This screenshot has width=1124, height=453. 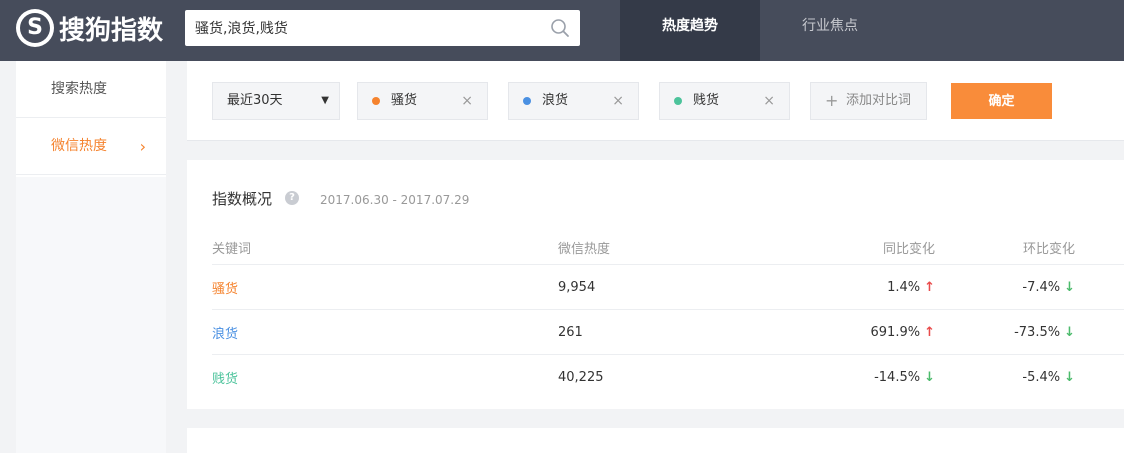 What do you see at coordinates (668, 332) in the screenshot?
I see `table-row: 浪货 261 691.9% ↑ -73.5% ↓` at bounding box center [668, 332].